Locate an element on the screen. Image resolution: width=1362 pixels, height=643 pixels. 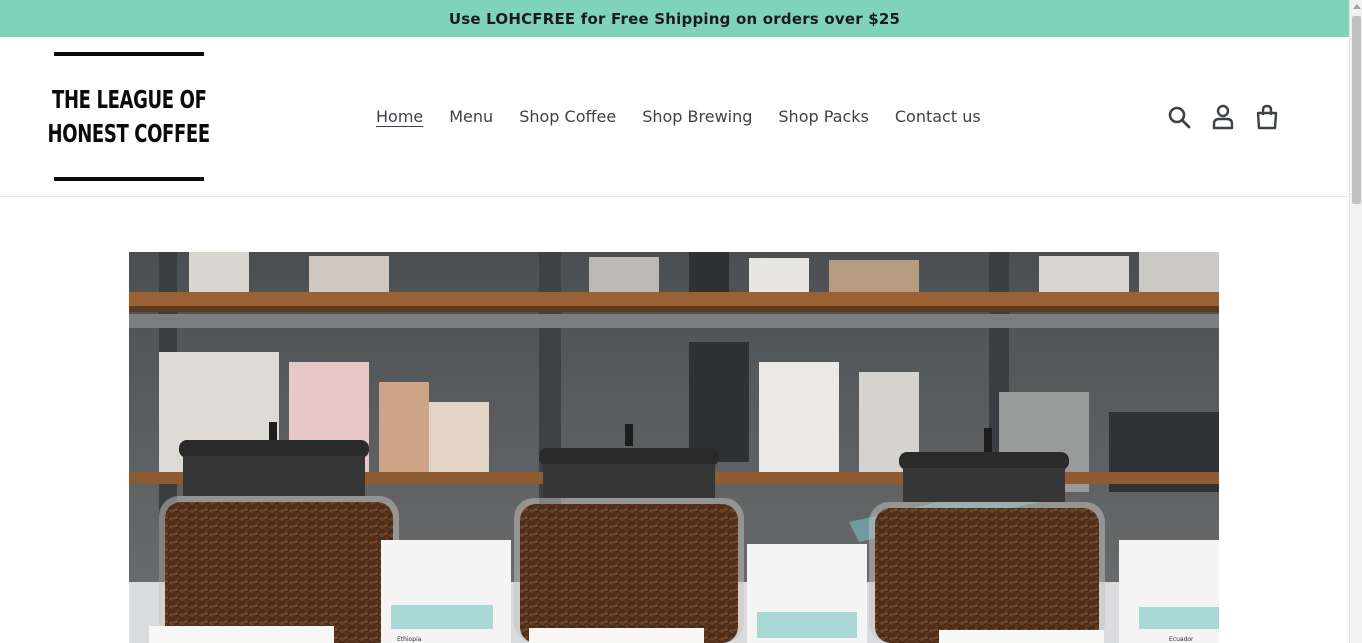
header-icons is located at coordinates (1223, 117).